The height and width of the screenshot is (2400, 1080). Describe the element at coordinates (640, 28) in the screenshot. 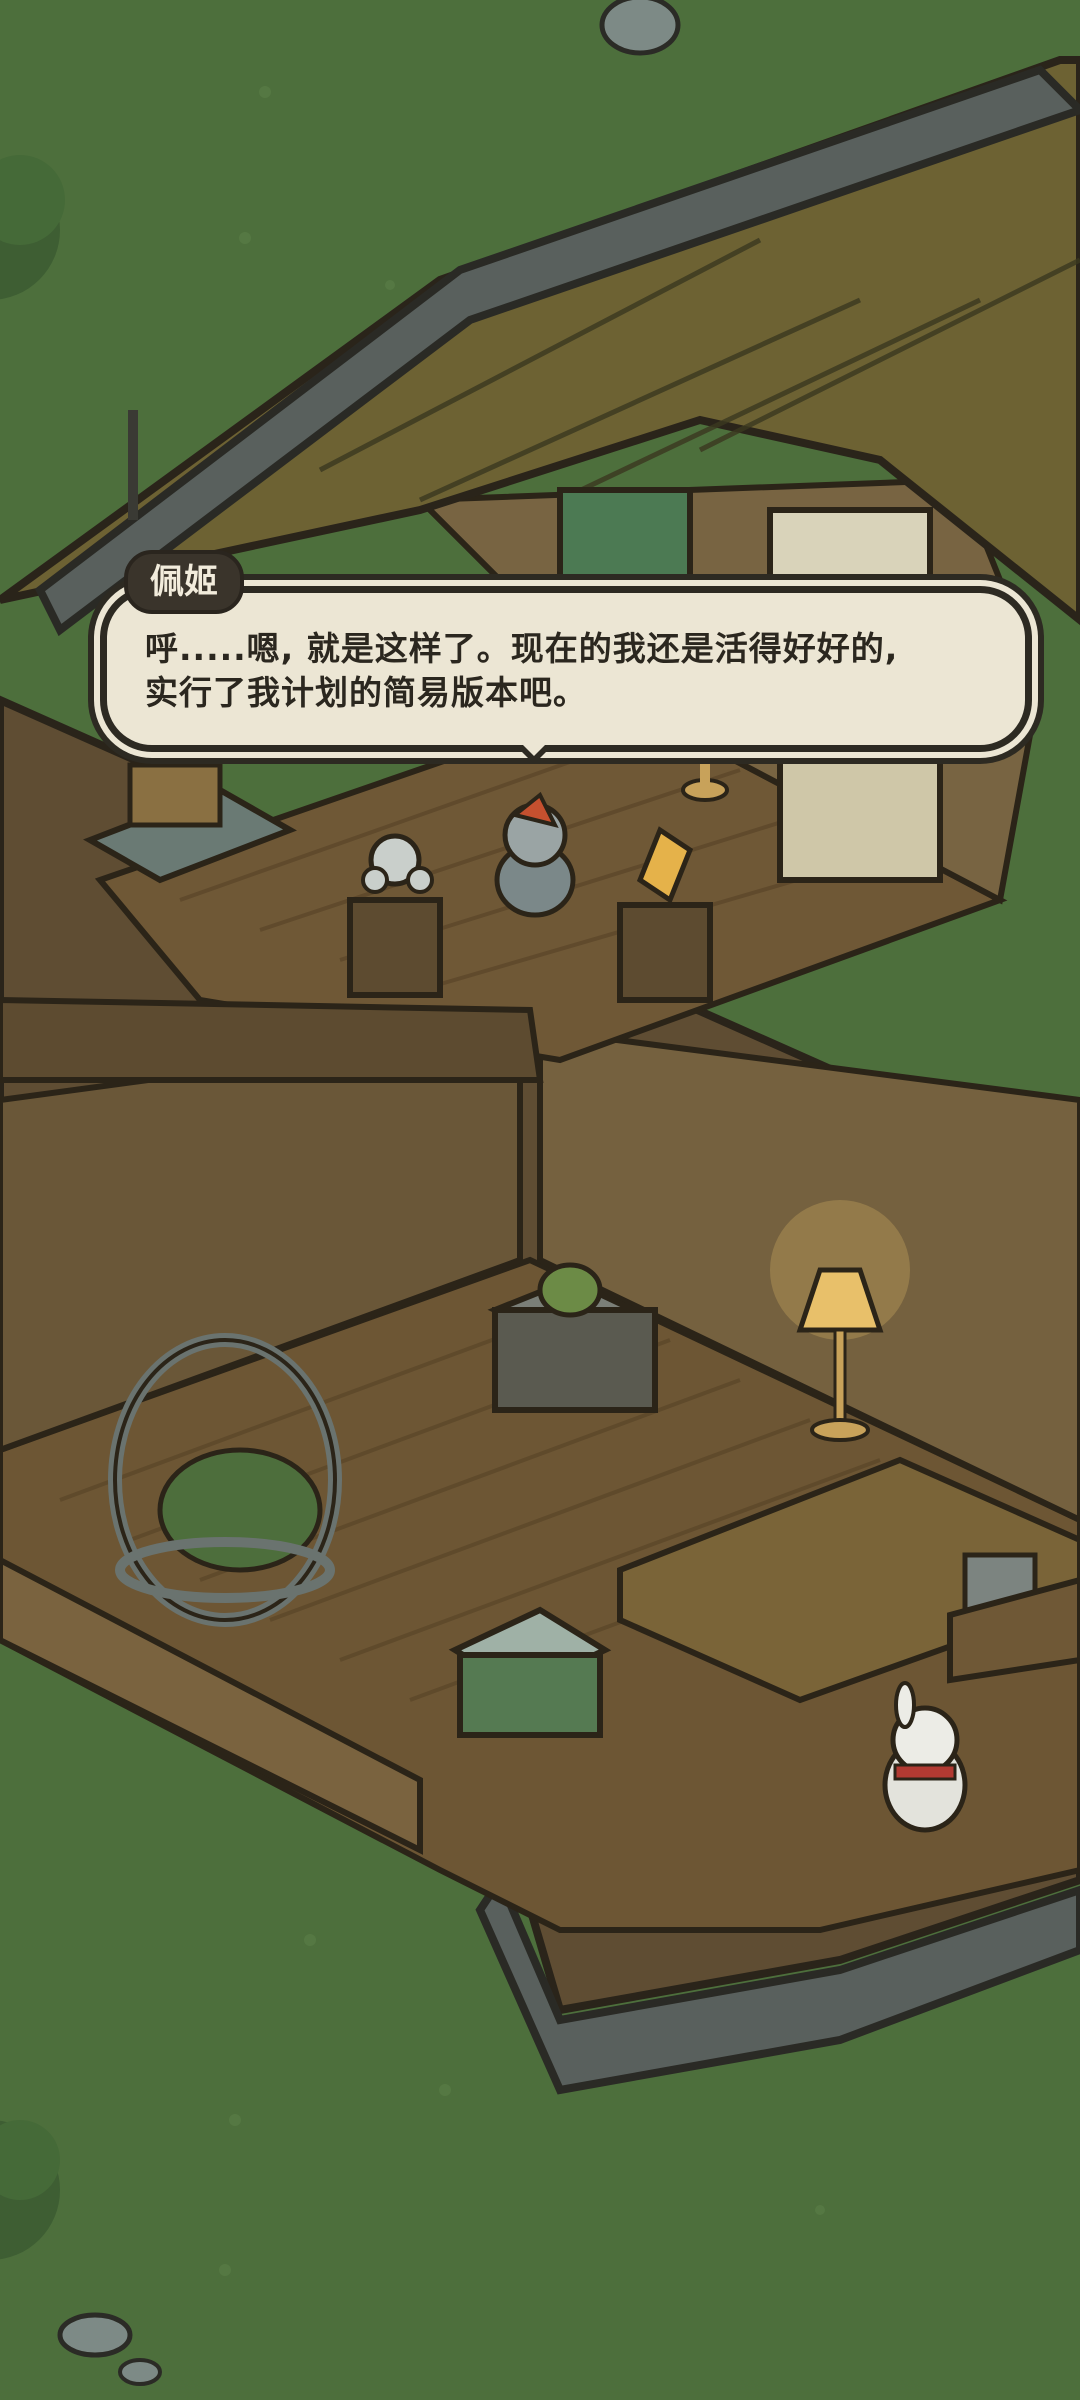

I see `stone` at that location.